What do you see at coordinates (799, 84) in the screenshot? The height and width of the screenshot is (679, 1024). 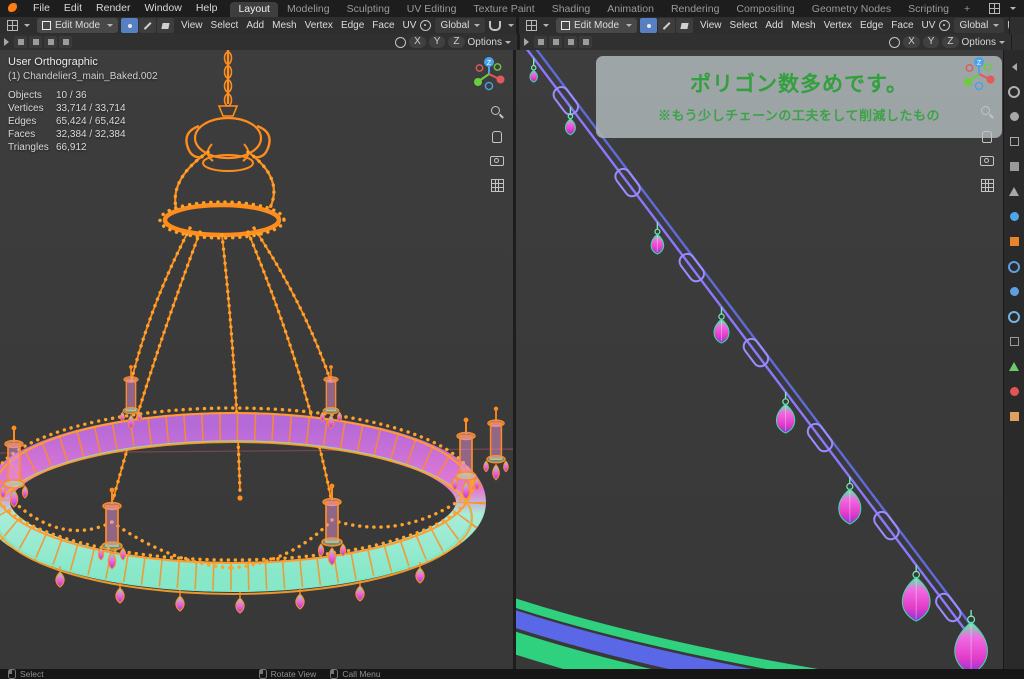 I see `note-title: ポリゴン数多めです。` at bounding box center [799, 84].